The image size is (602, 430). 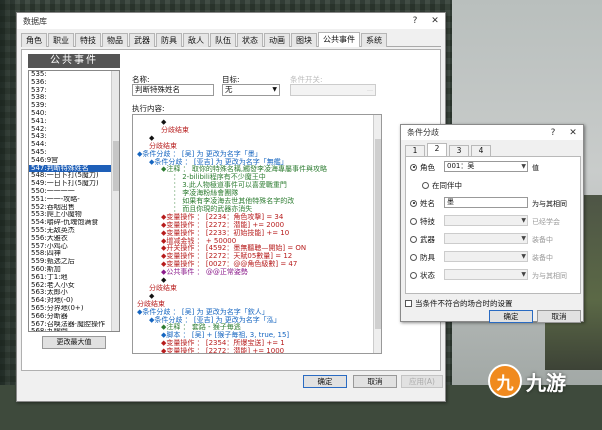 I want to click on condition-row: 在同伴中, so click(x=442, y=185).